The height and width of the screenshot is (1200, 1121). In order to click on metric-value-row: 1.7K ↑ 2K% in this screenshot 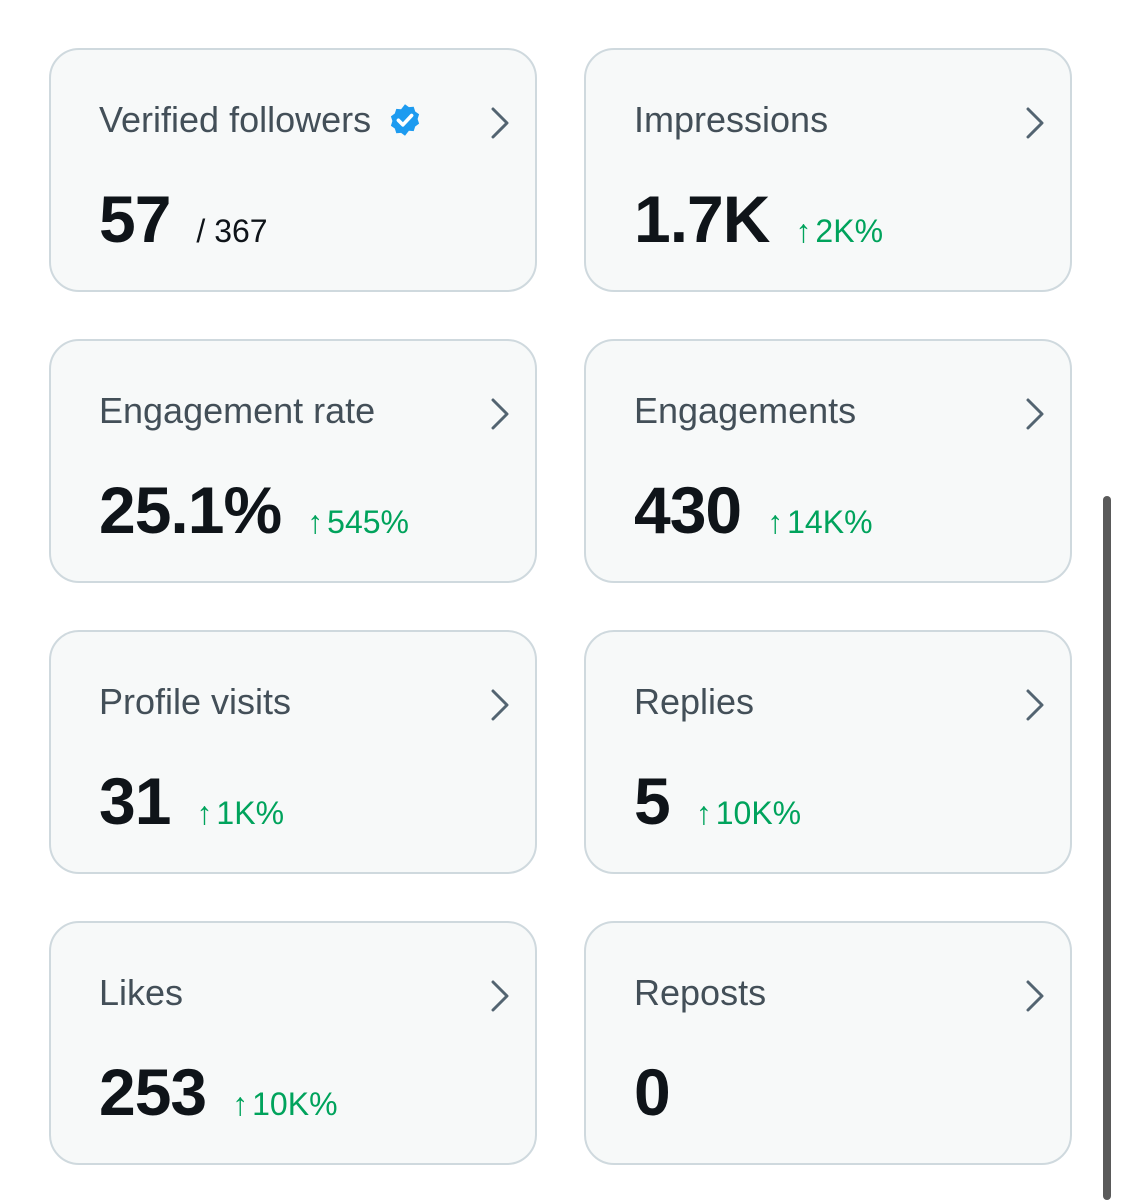, I will do `click(758, 219)`.